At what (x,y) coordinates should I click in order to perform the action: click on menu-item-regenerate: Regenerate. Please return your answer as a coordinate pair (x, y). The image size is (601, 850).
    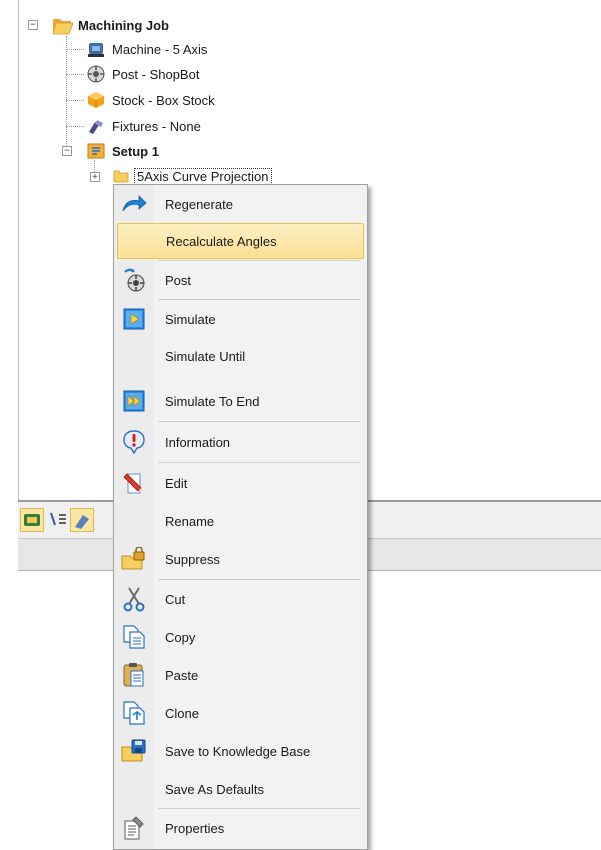
    Looking at the image, I should click on (240, 204).